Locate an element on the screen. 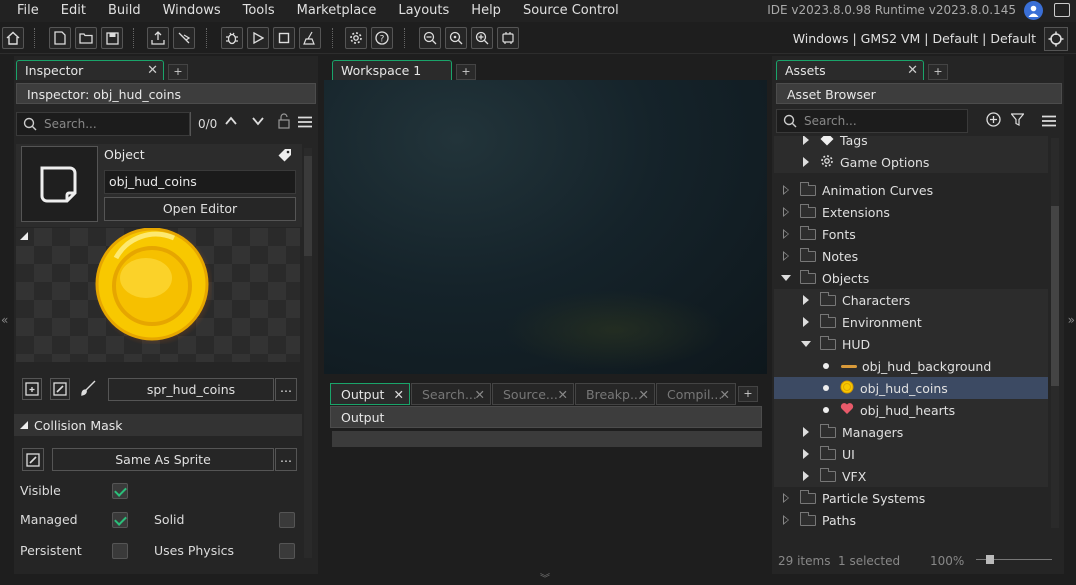  new-project-icon is located at coordinates (60, 38).